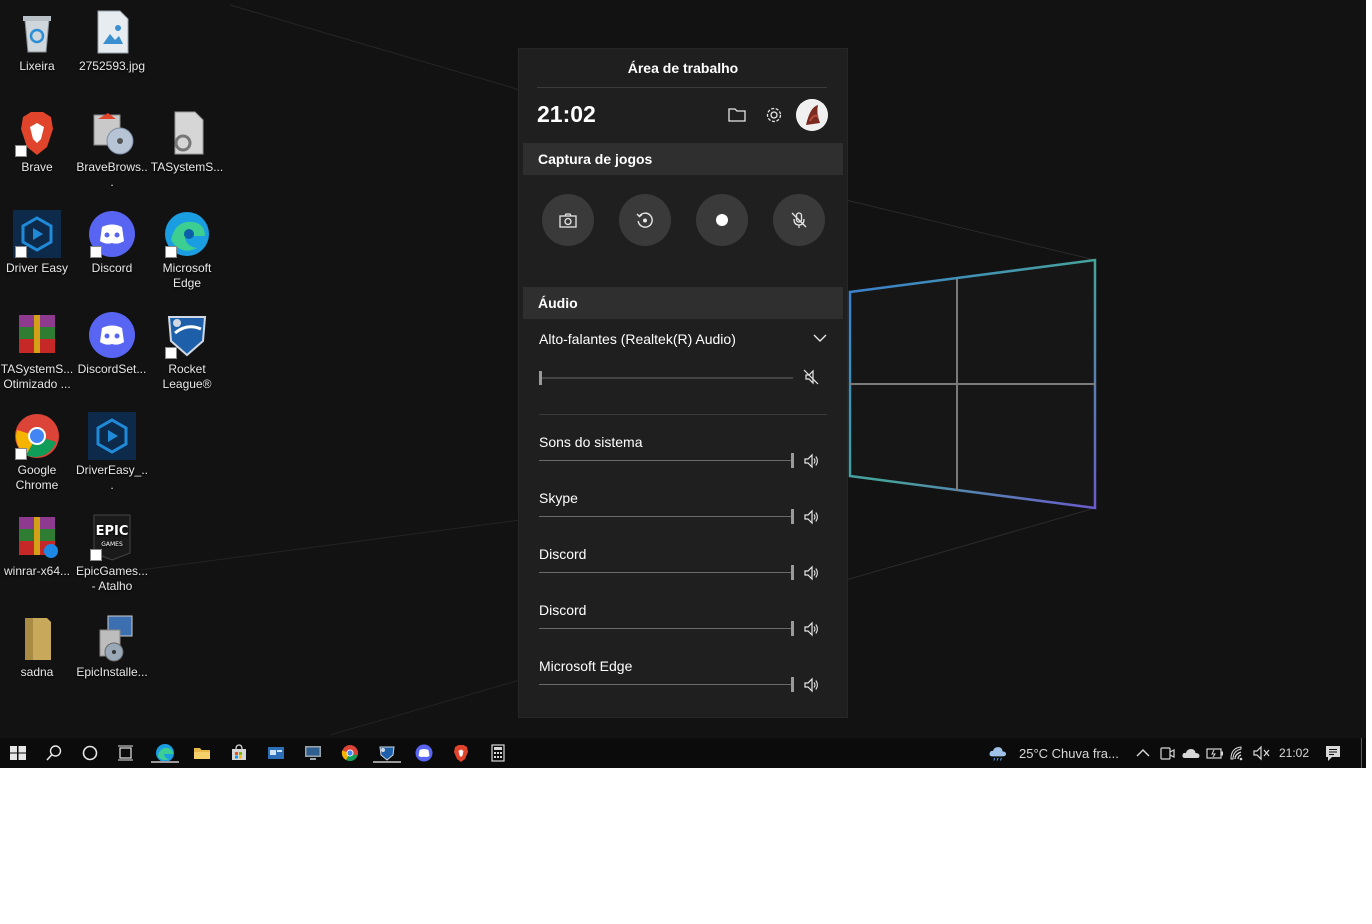 This screenshot has height=924, width=1372. What do you see at coordinates (239, 753) in the screenshot?
I see `taskbar-store` at bounding box center [239, 753].